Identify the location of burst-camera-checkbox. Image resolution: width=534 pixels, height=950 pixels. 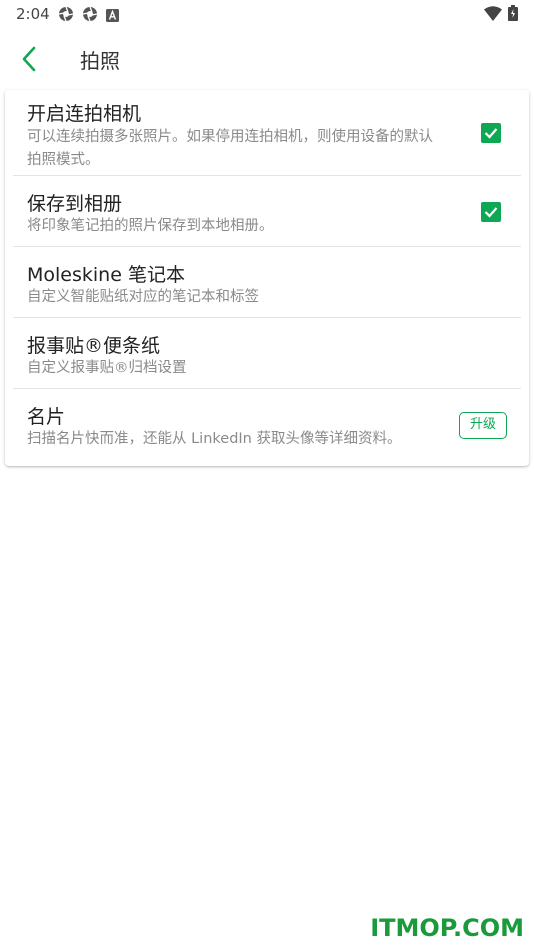
(491, 133).